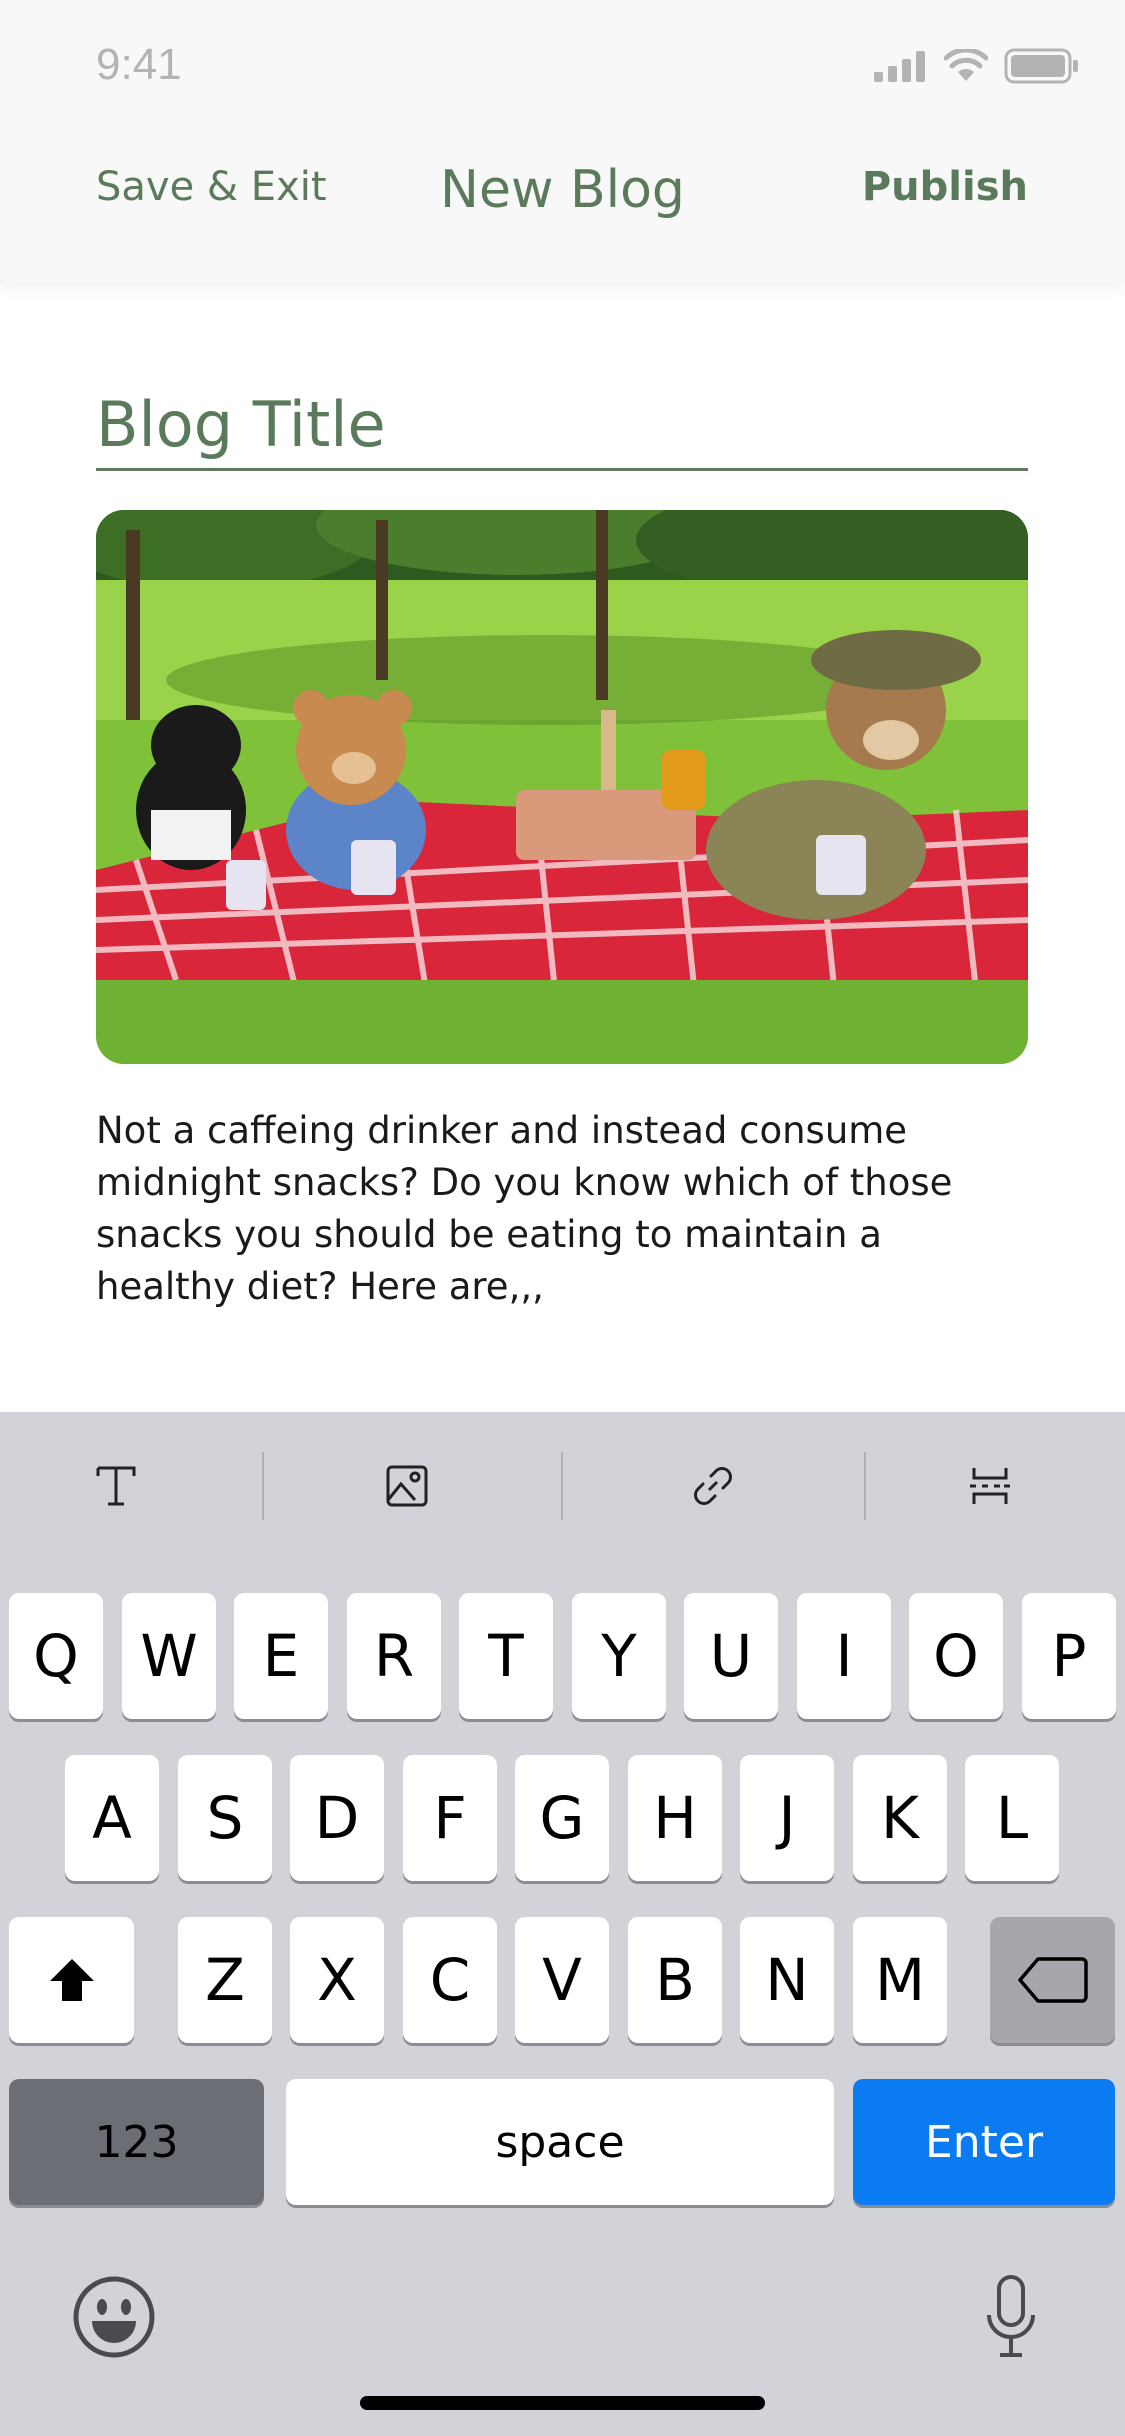 This screenshot has width=1125, height=2436. I want to click on key-w: W, so click(169, 1656).